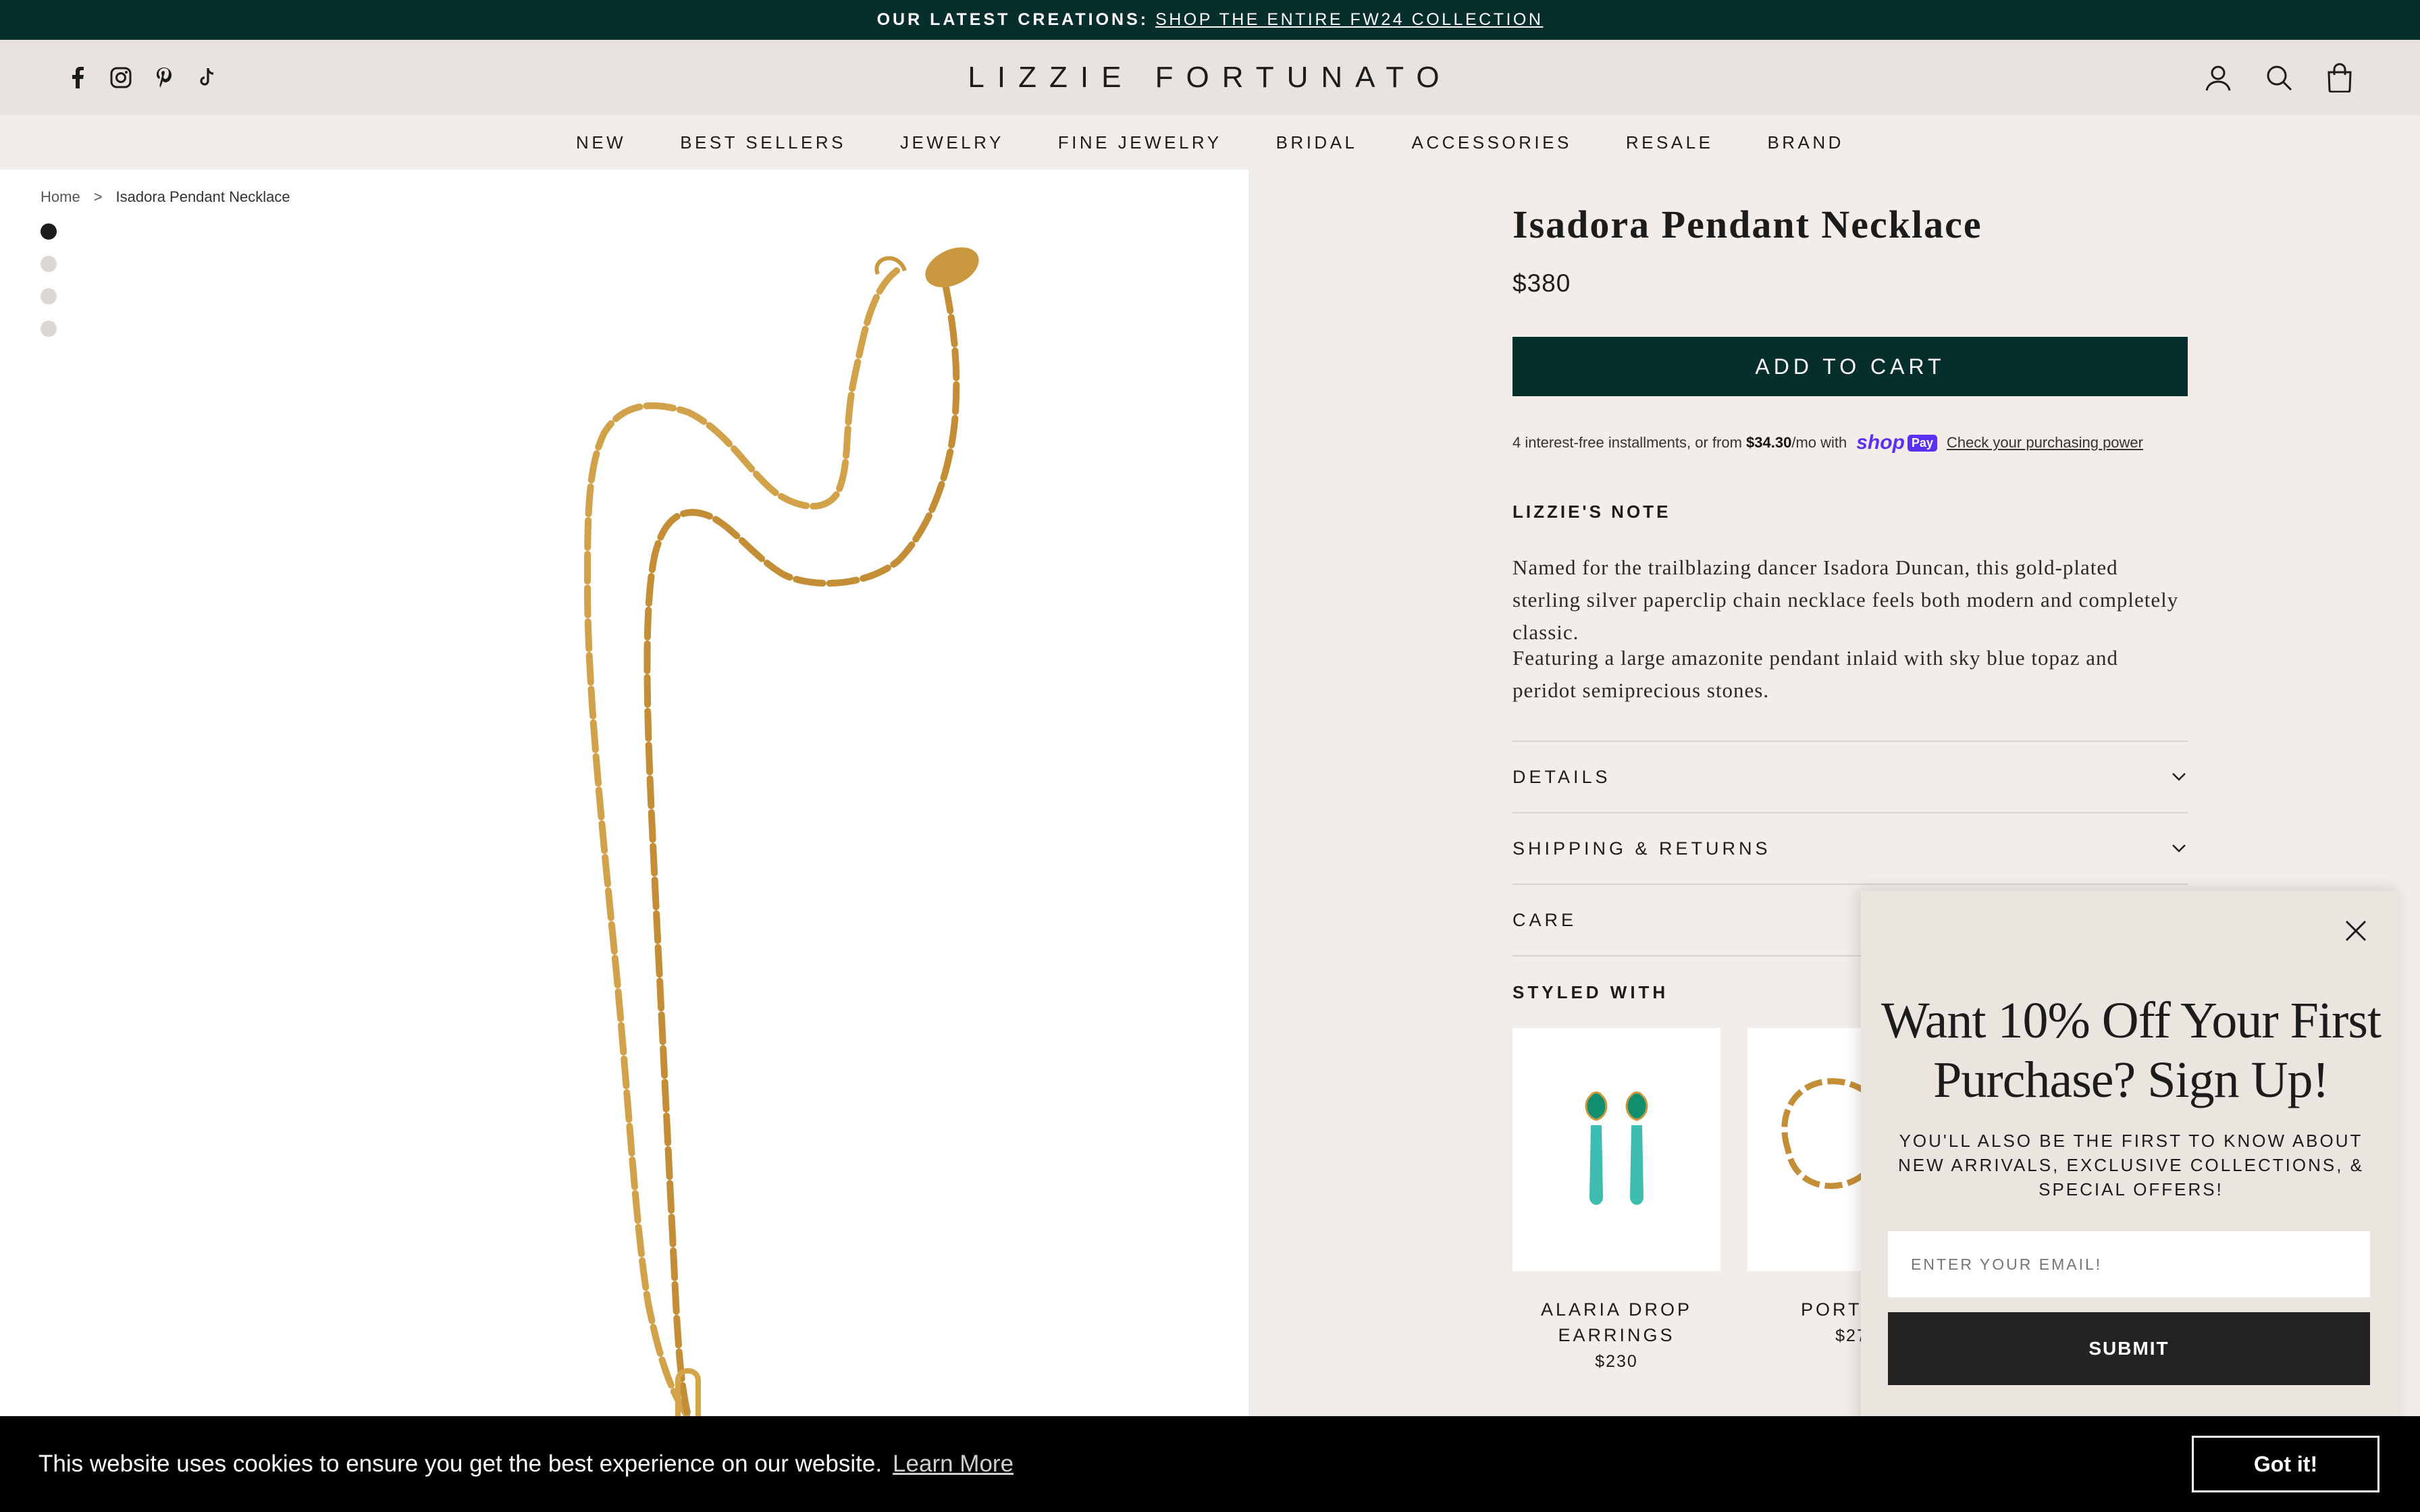 Image resolution: width=2420 pixels, height=1512 pixels. Describe the element at coordinates (2129, 1264) in the screenshot. I see `email-field` at that location.